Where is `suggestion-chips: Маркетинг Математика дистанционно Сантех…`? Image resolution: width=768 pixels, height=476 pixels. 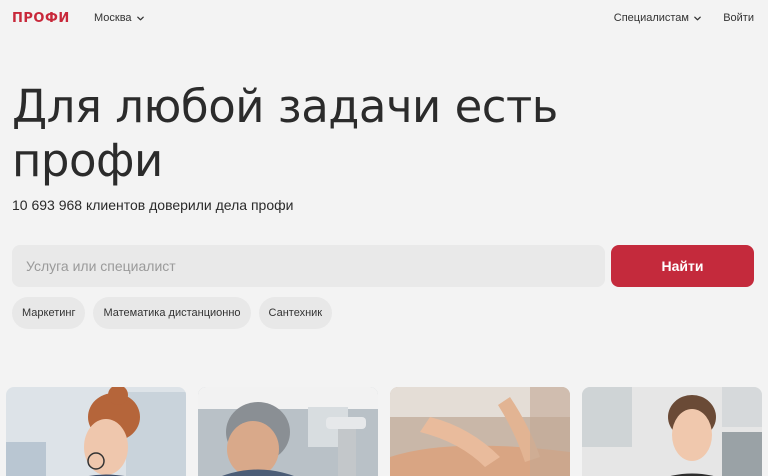
suggestion-chips: Маркетинг Математика дистанционно Сантех… is located at coordinates (172, 313).